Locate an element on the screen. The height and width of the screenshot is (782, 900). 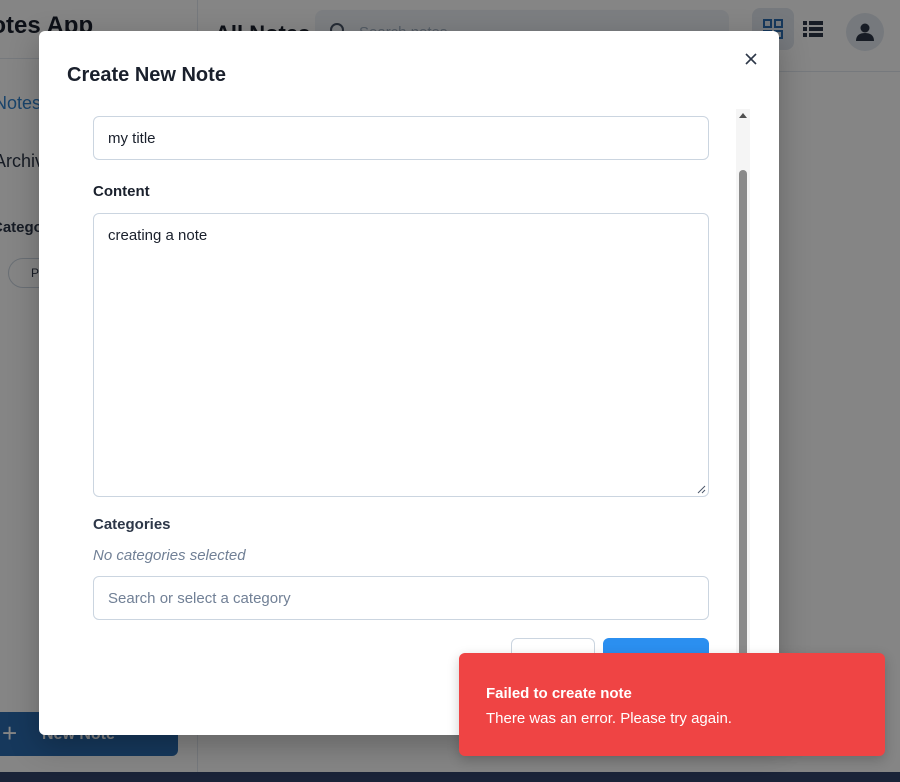
scrollbar-thumb is located at coordinates (743, 450).